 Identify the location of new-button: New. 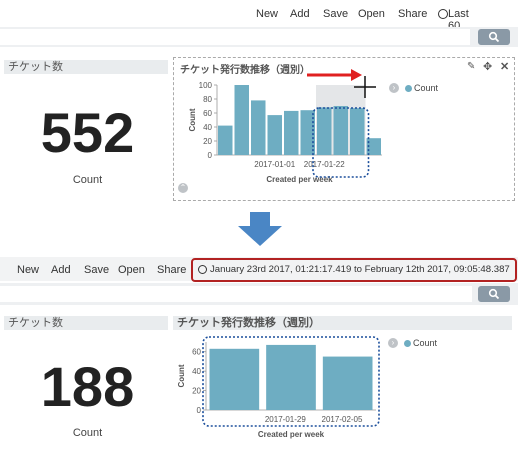
(267, 14).